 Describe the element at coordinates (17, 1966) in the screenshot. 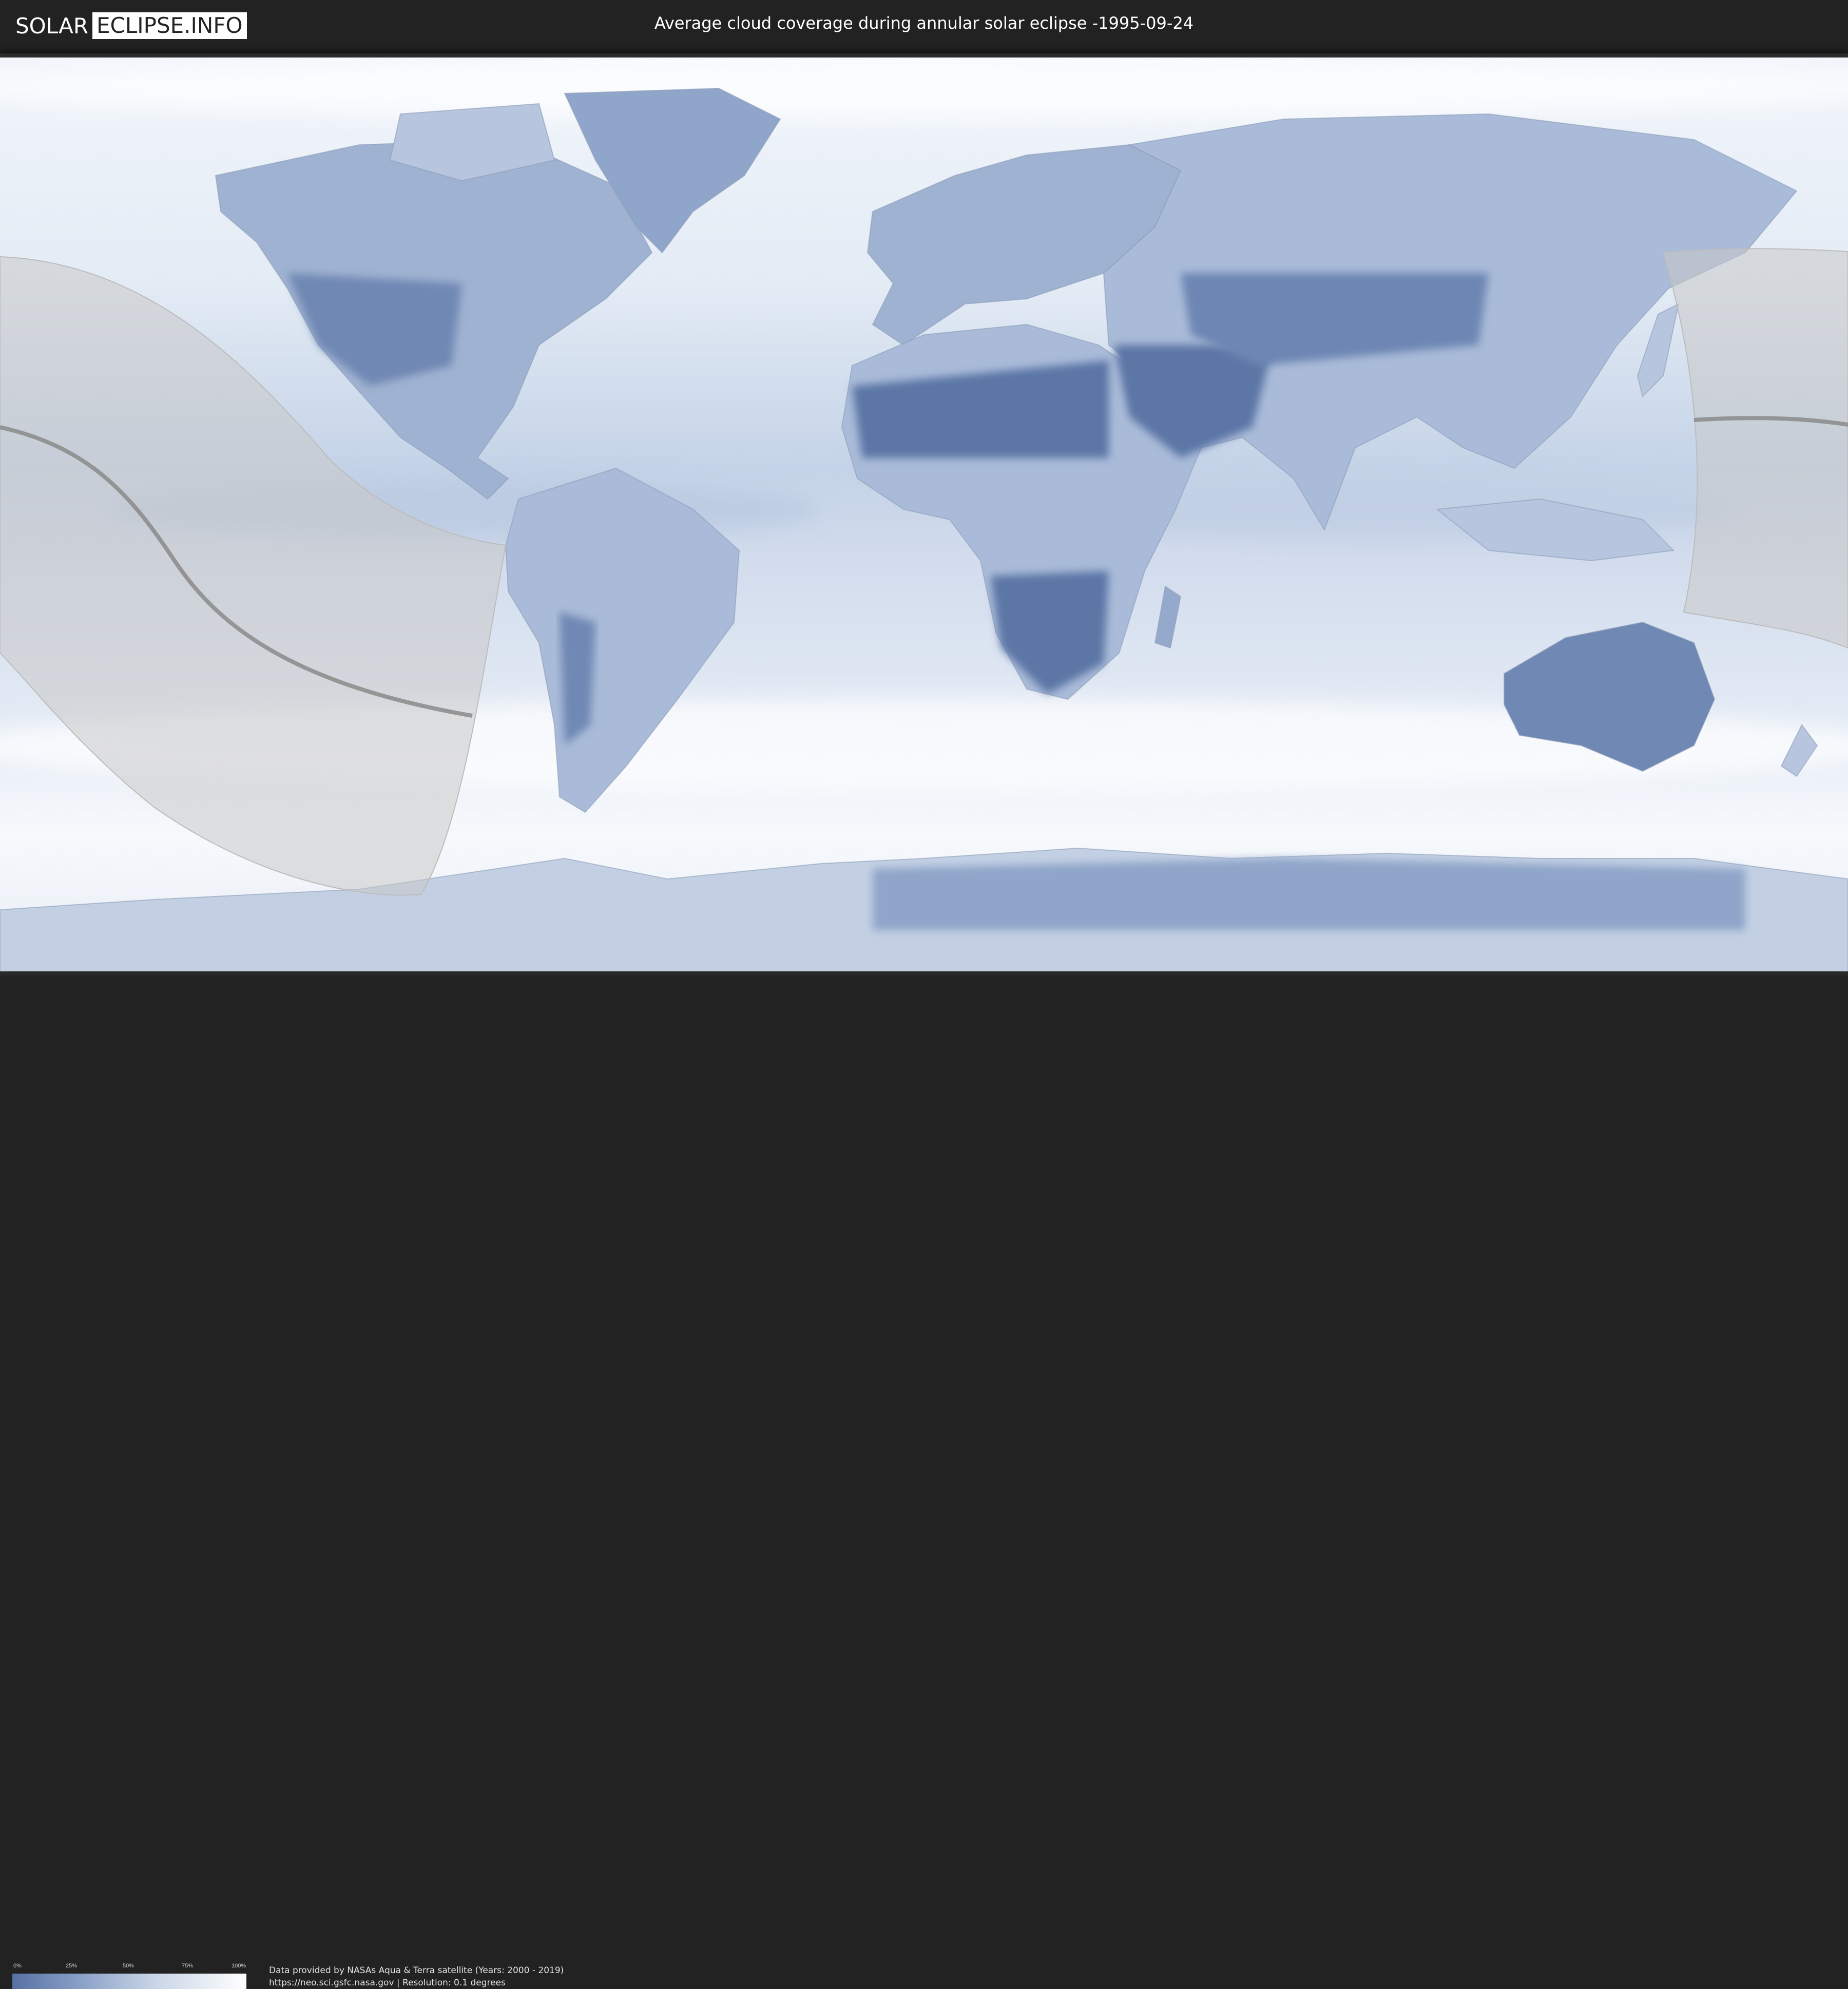

I see `legend-label-0: 0%` at that location.